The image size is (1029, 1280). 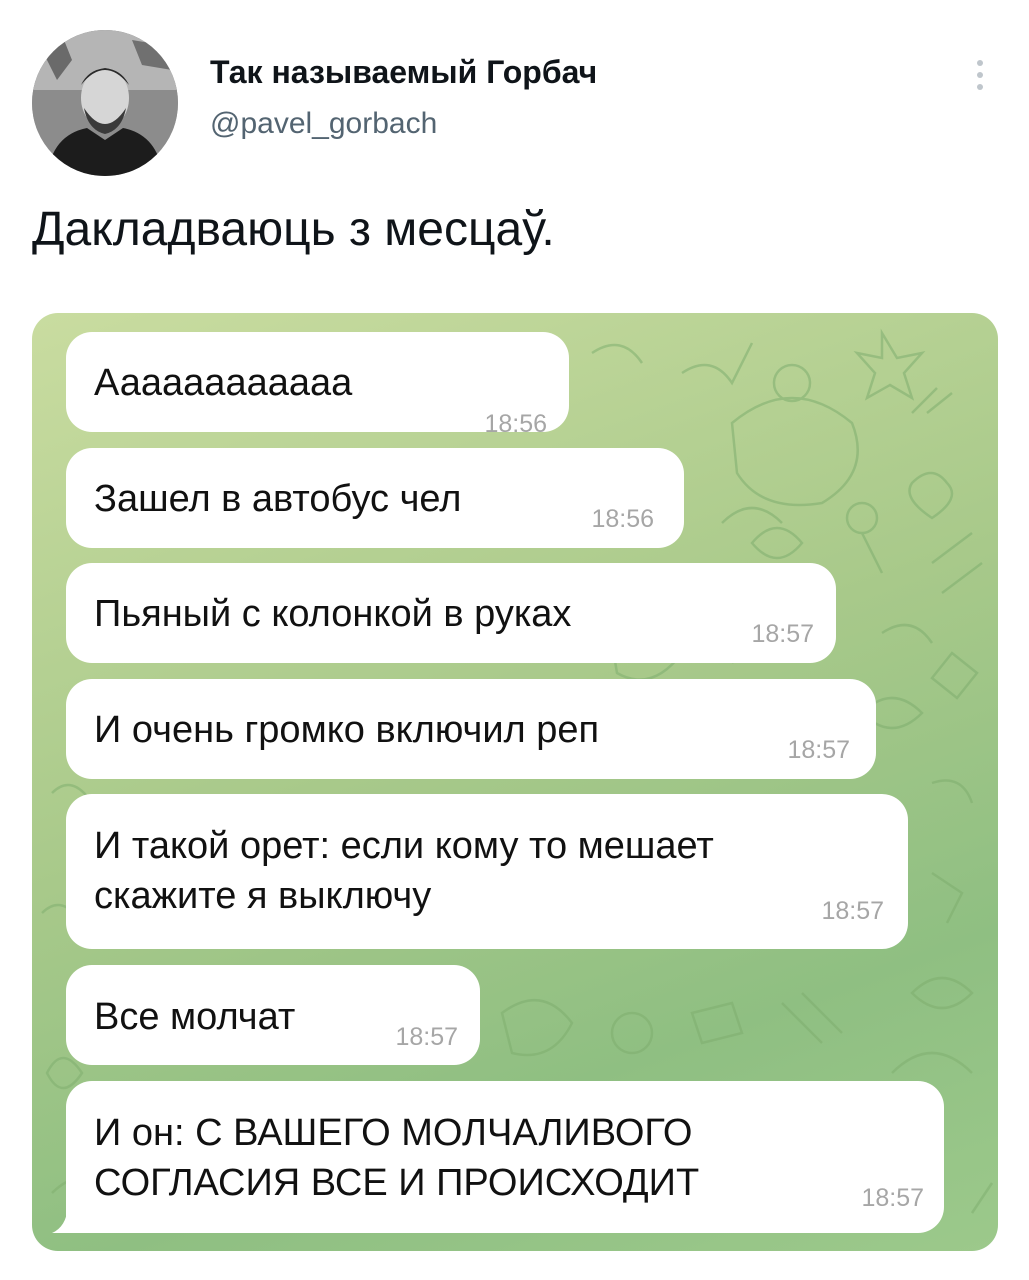 I want to click on author-names: Так называемый Горбач @pavel_gorbach, so click(x=403, y=98).